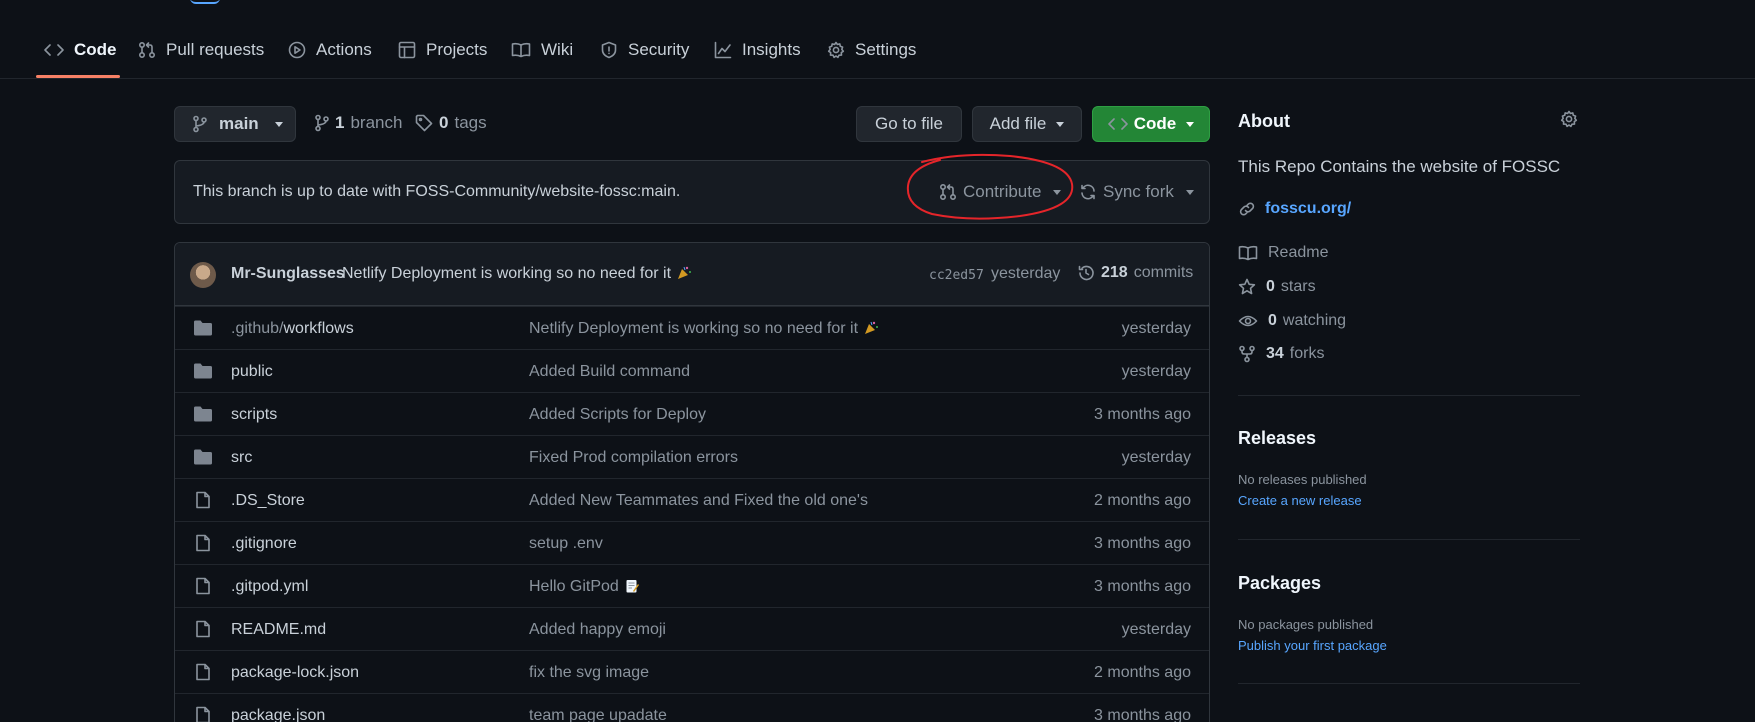 This screenshot has height=722, width=1755. I want to click on commits-link: 218 commits, so click(1135, 273).